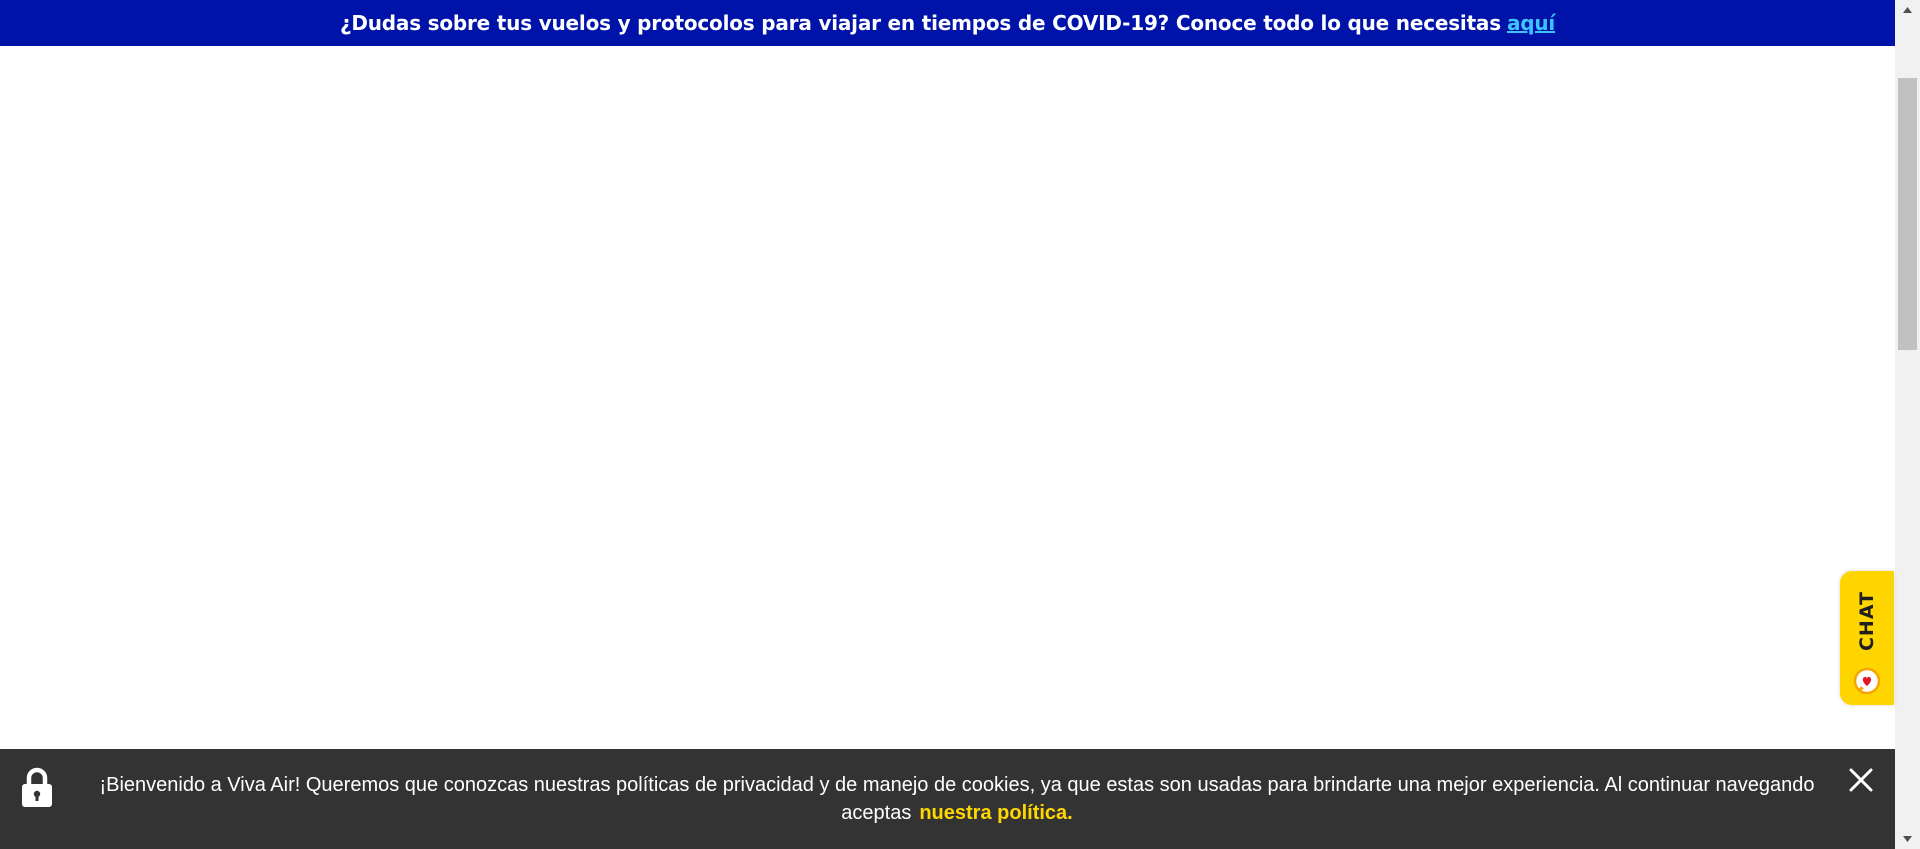 Image resolution: width=1920 pixels, height=849 pixels. Describe the element at coordinates (1867, 621) in the screenshot. I see `chat-label: CHAT` at that location.